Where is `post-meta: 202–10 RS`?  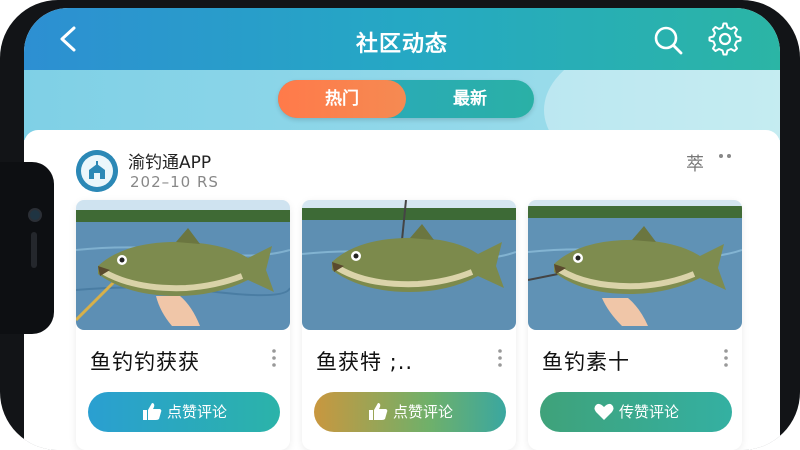 post-meta: 202–10 RS is located at coordinates (174, 182).